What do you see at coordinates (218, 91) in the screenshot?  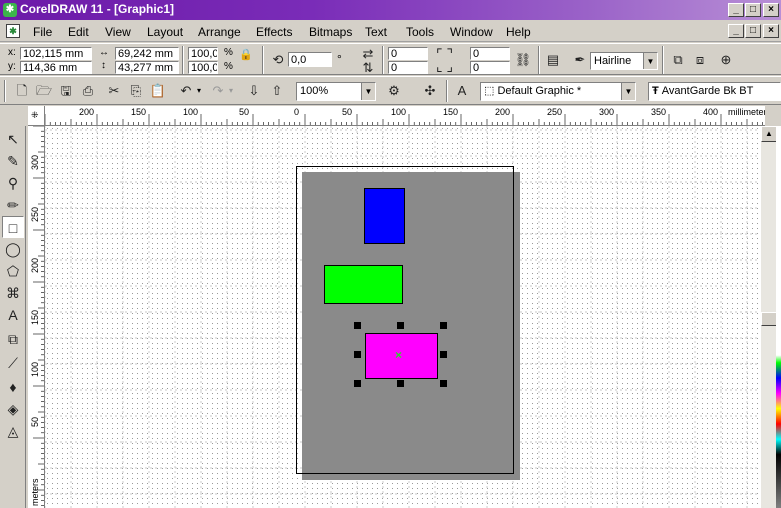 I see `redo-icon: ↷` at bounding box center [218, 91].